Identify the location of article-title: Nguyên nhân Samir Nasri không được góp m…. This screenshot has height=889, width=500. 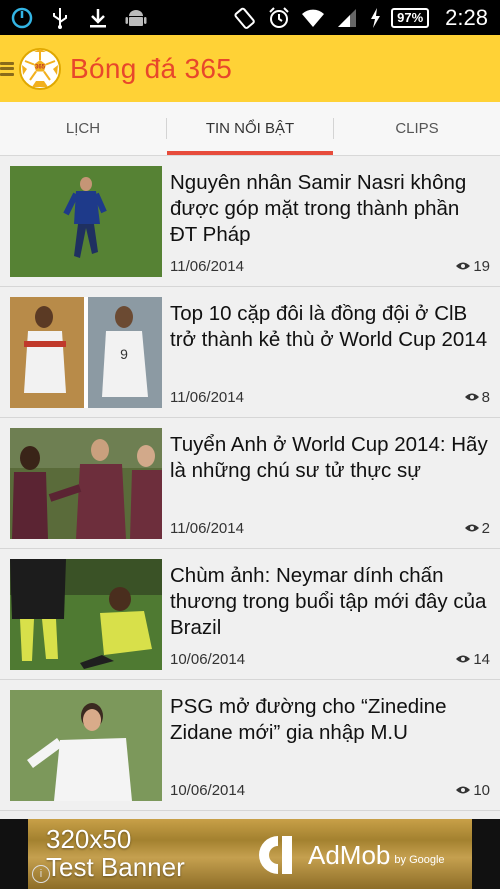
(318, 208).